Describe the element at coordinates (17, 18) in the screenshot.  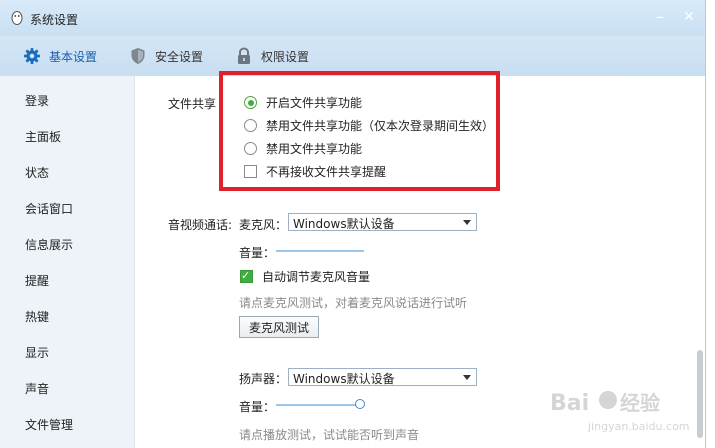
I see `penguin-logo-icon` at that location.